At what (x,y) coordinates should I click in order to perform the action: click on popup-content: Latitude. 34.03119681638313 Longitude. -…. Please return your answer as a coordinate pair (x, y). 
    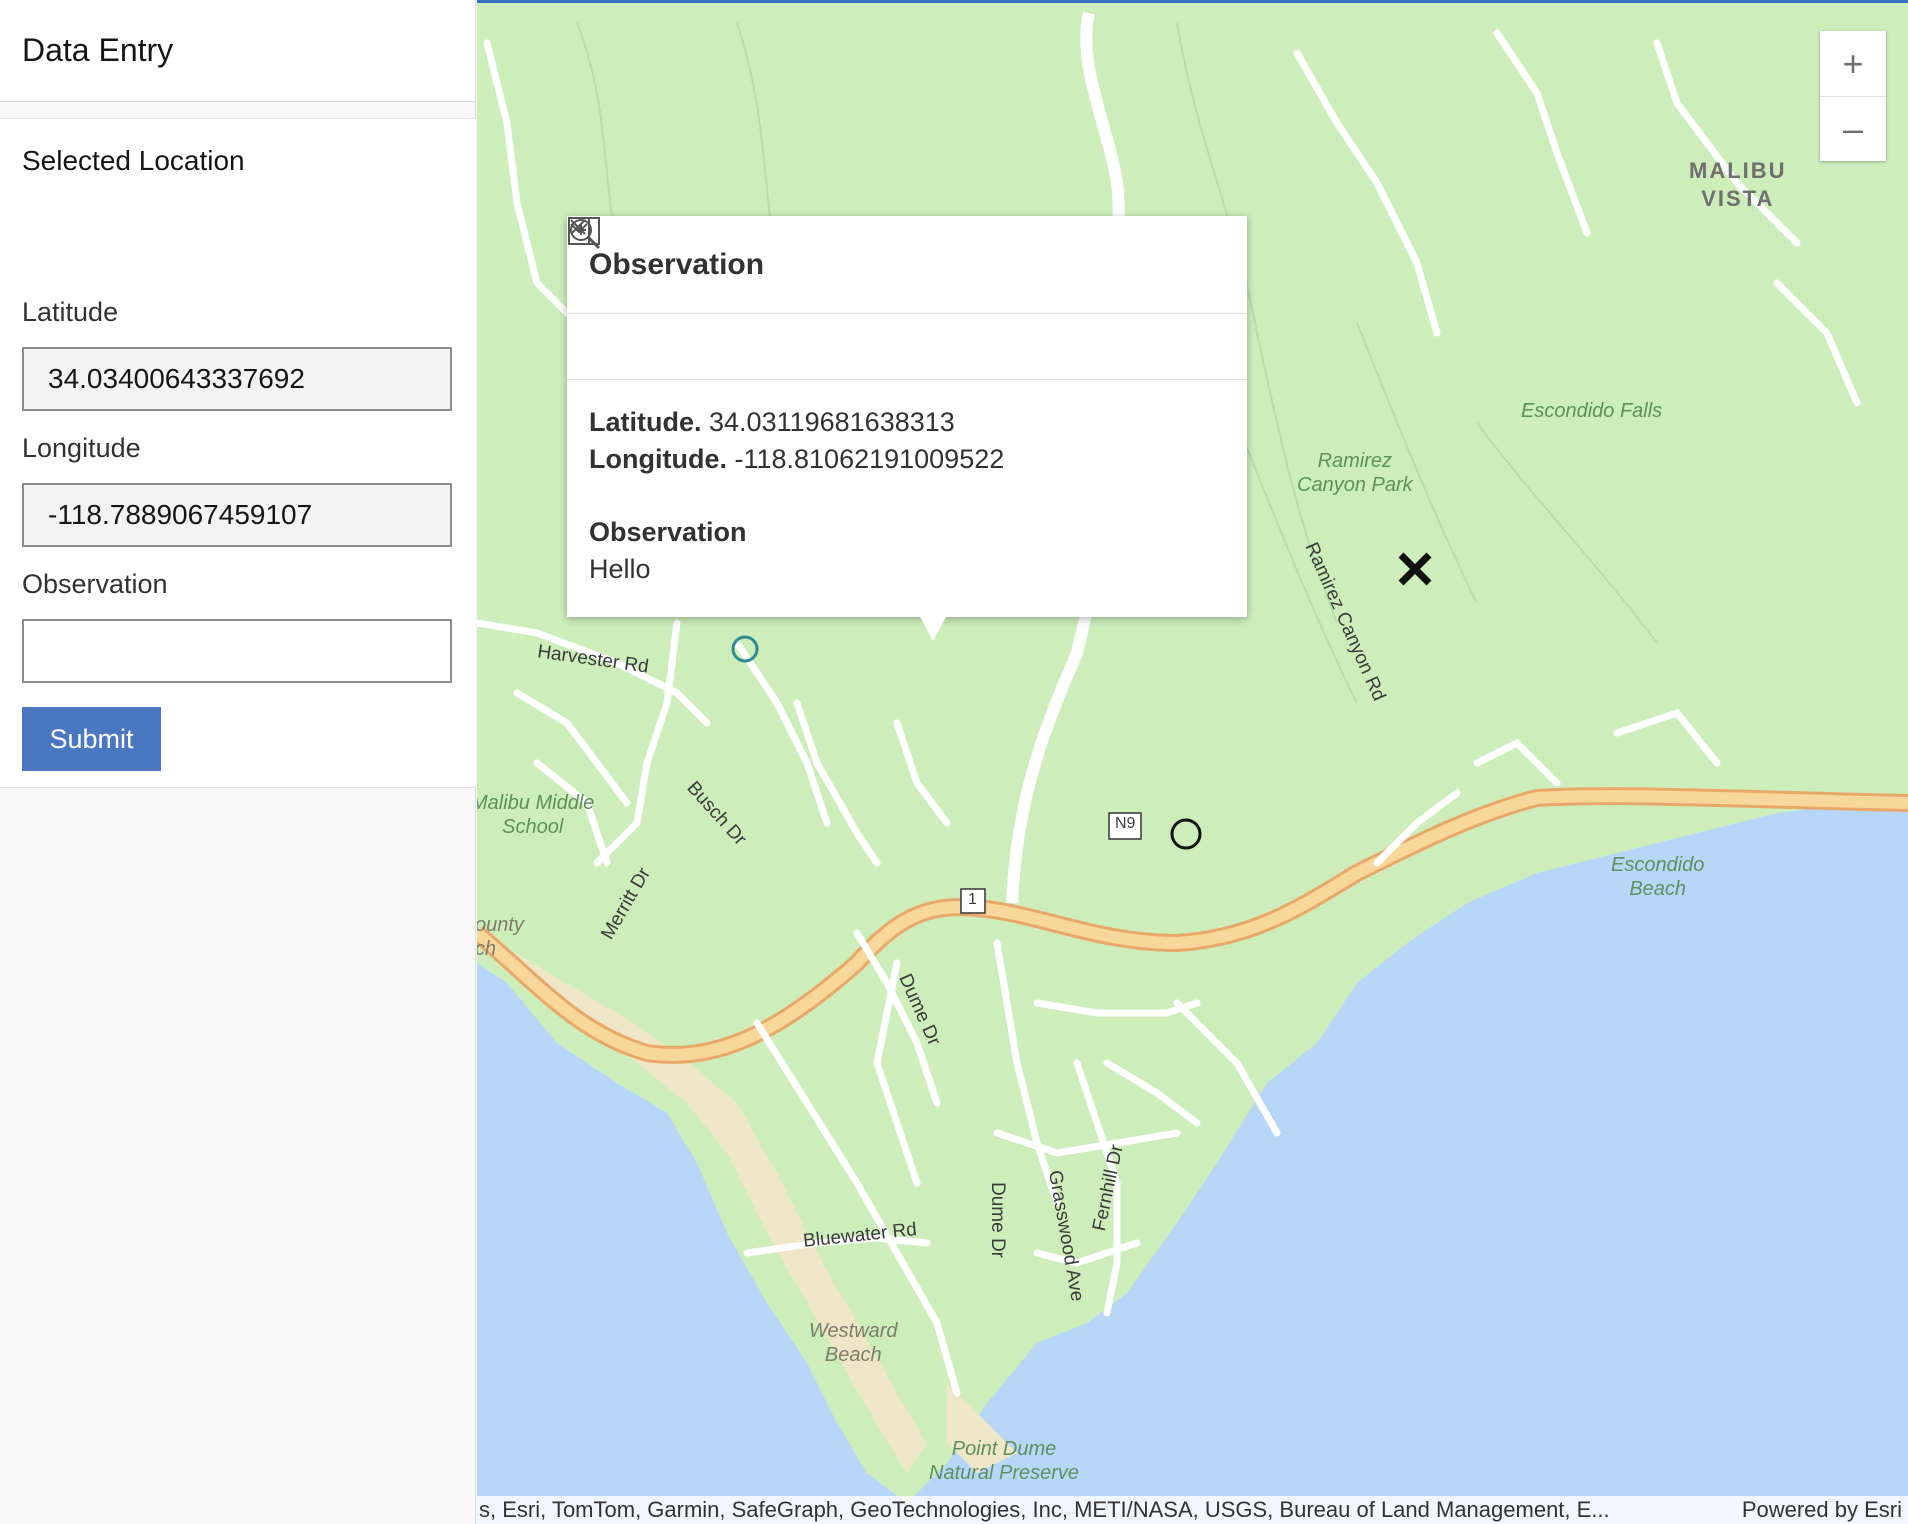
    Looking at the image, I should click on (907, 496).